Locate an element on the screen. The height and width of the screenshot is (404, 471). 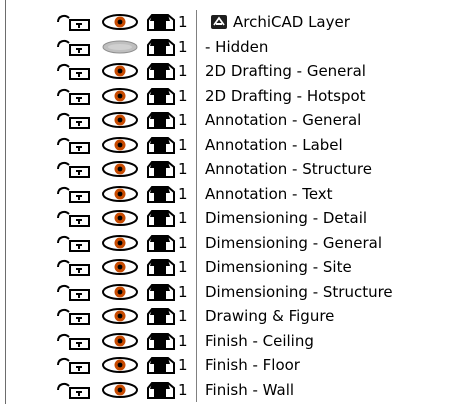
layer-name: Dimensioning - Structure is located at coordinates (299, 291).